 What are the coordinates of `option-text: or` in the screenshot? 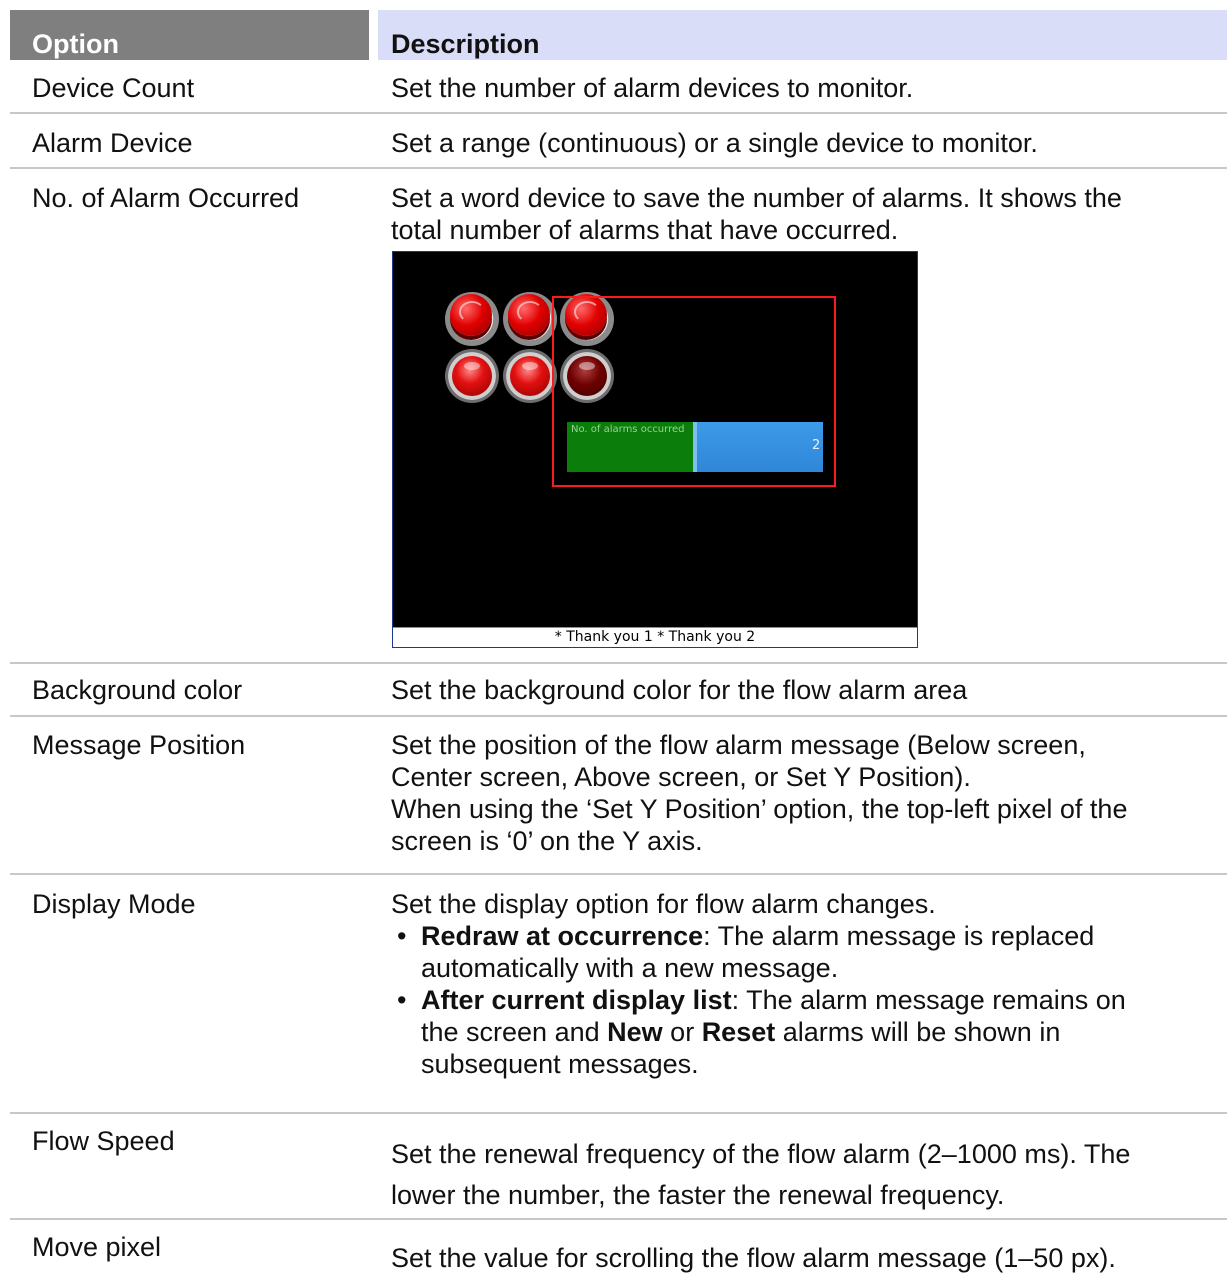 It's located at (682, 1032).